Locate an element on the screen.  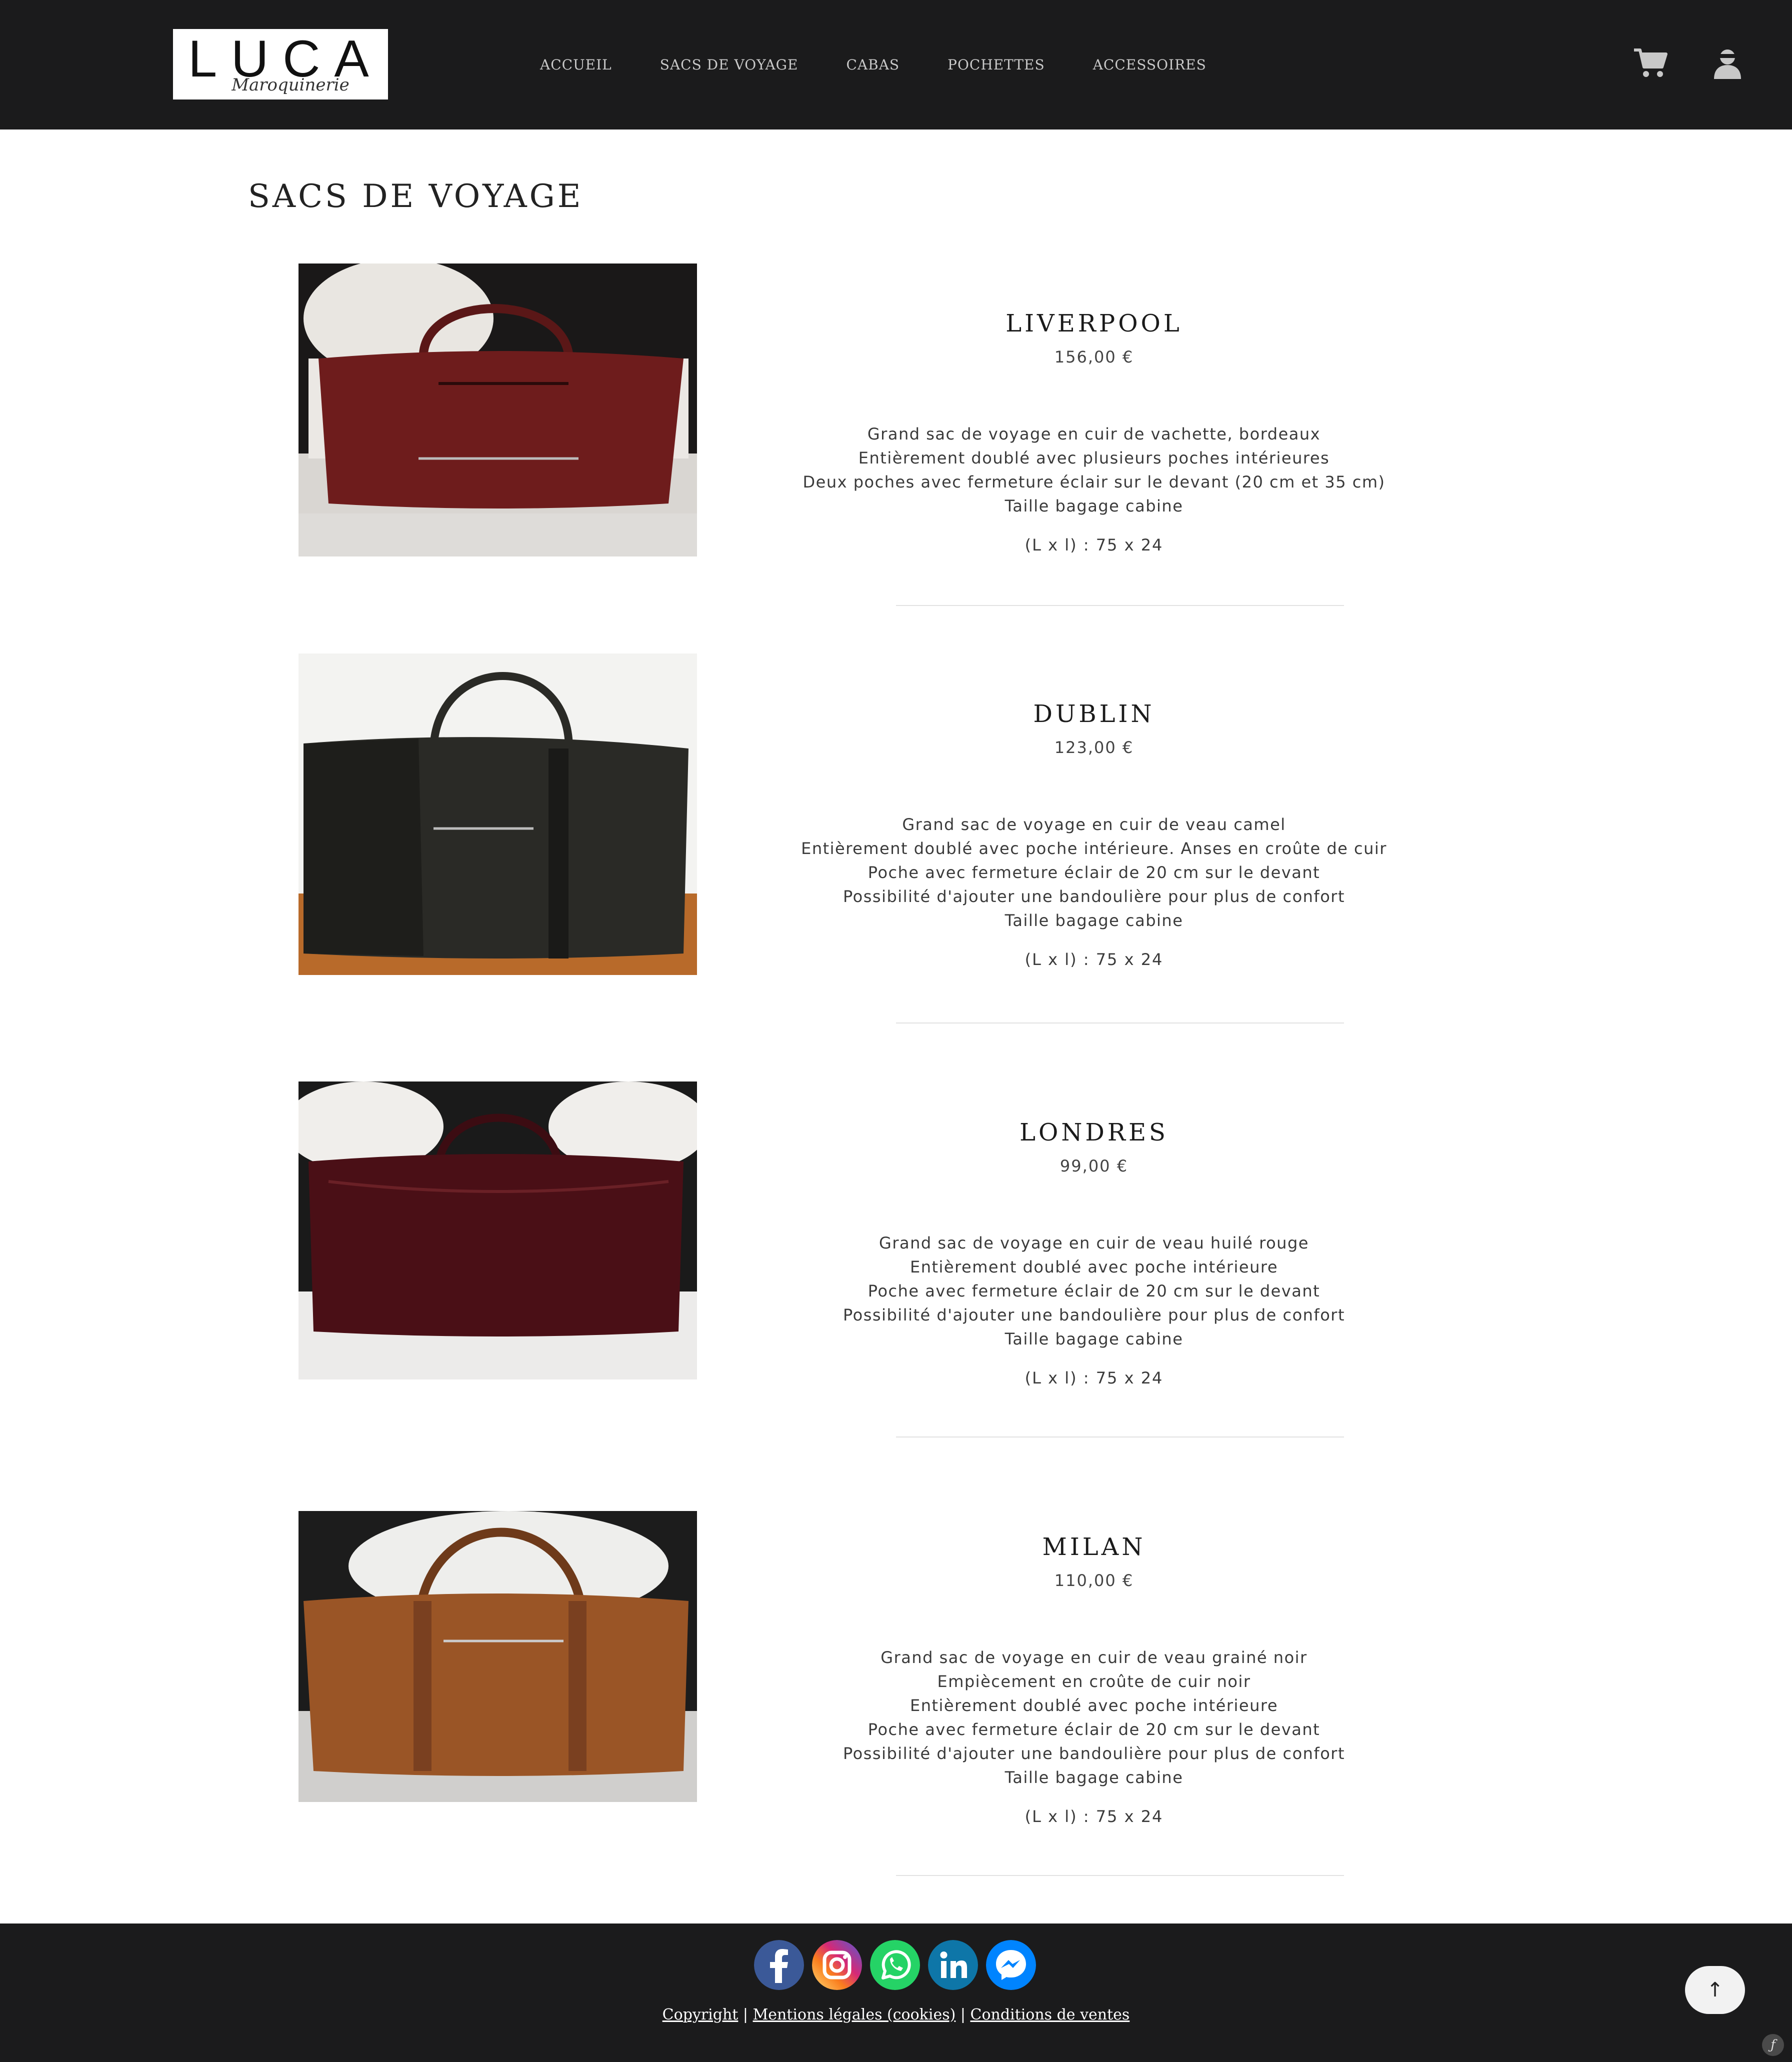
instagram-icon is located at coordinates (837, 1965).